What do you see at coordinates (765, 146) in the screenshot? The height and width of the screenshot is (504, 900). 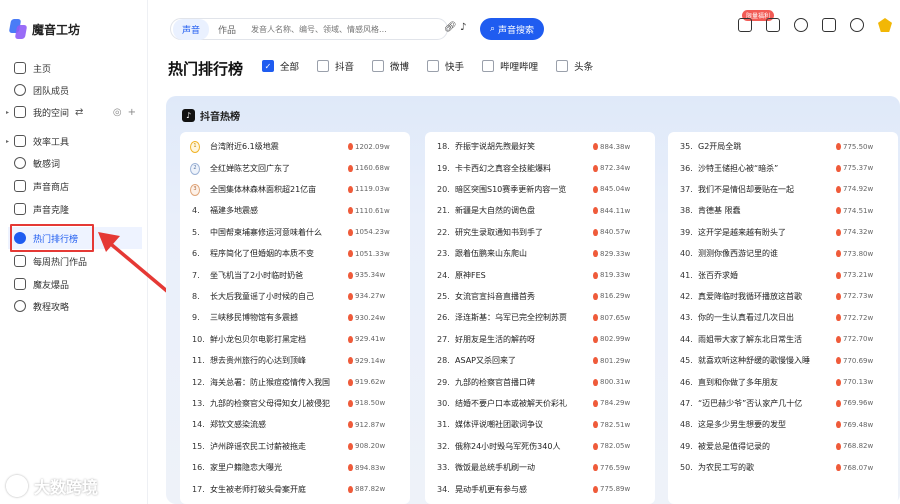 I see `topic-title: G2开局全跳` at bounding box center [765, 146].